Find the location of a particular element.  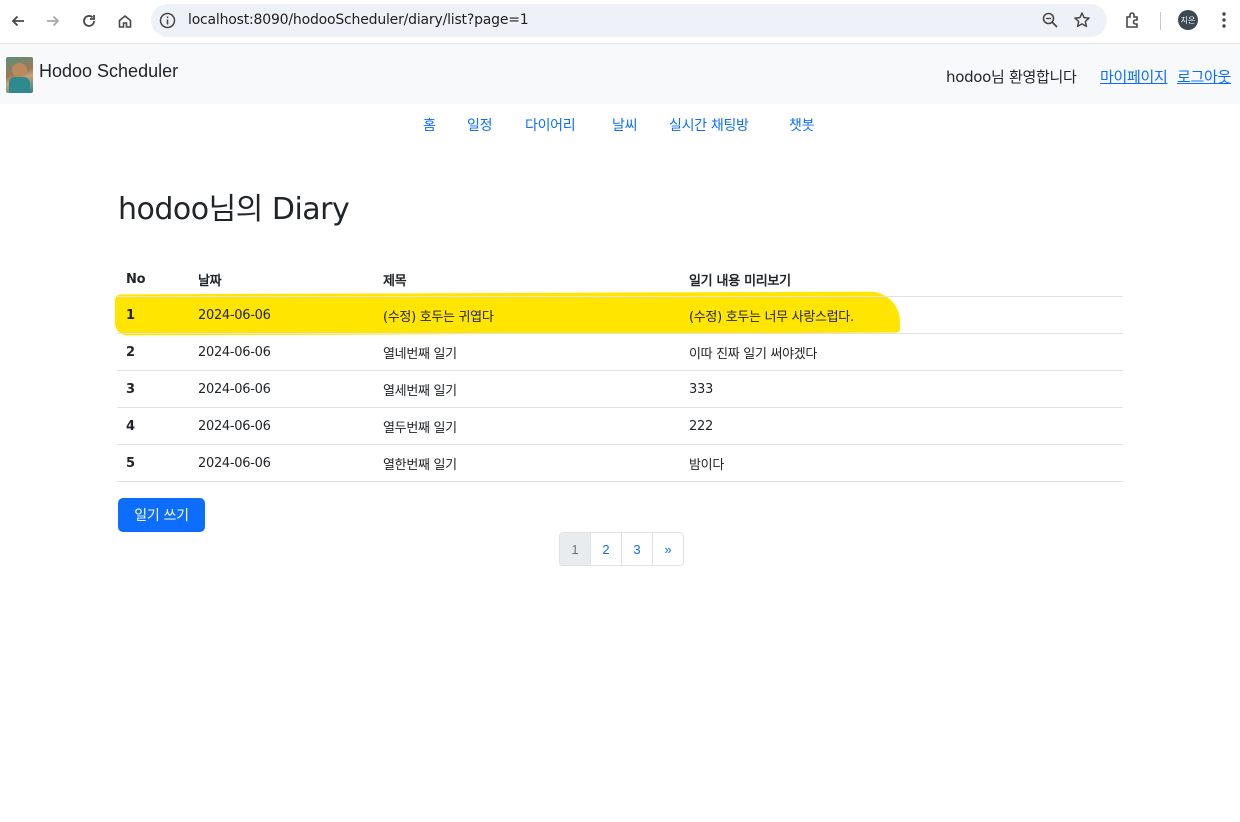

menu-weather: 날씨 is located at coordinates (624, 125).